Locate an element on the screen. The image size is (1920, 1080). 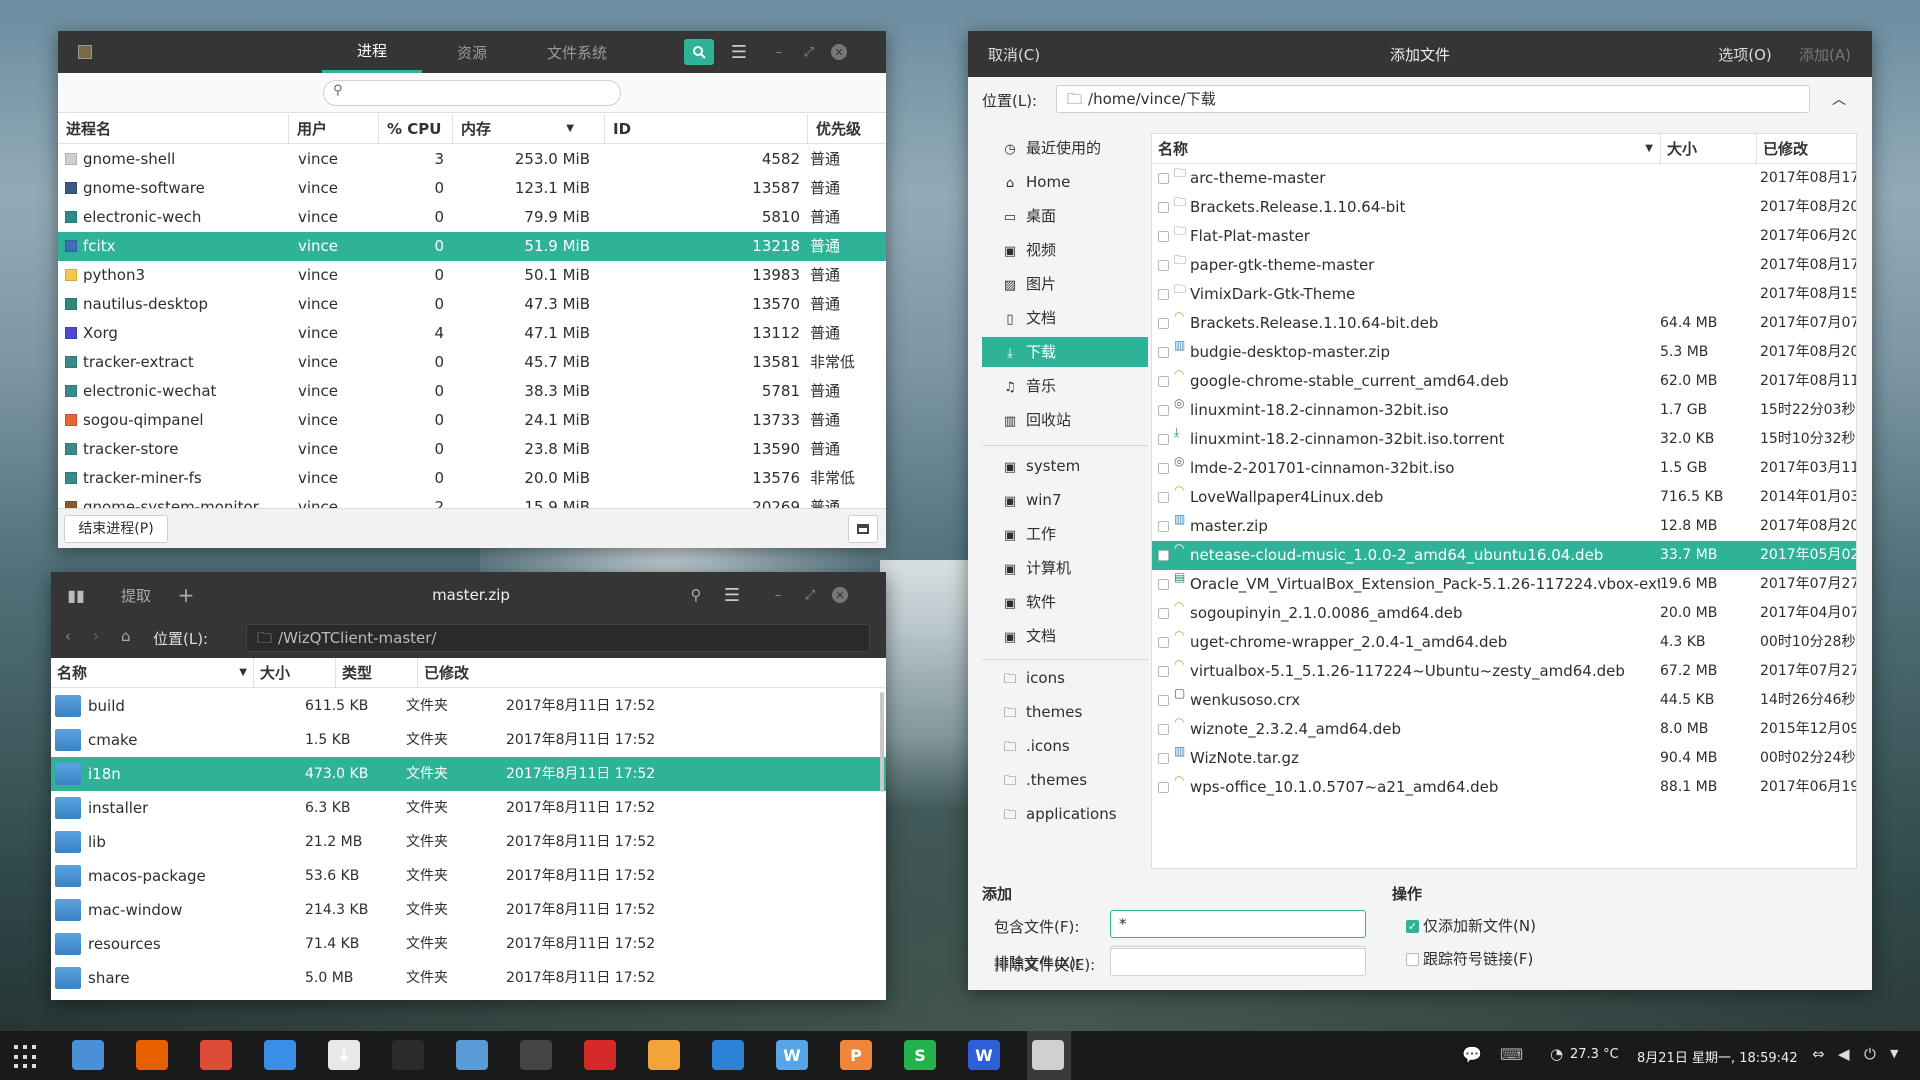
location-field: 🗀 /home/vince/下载 is located at coordinates (1433, 99).